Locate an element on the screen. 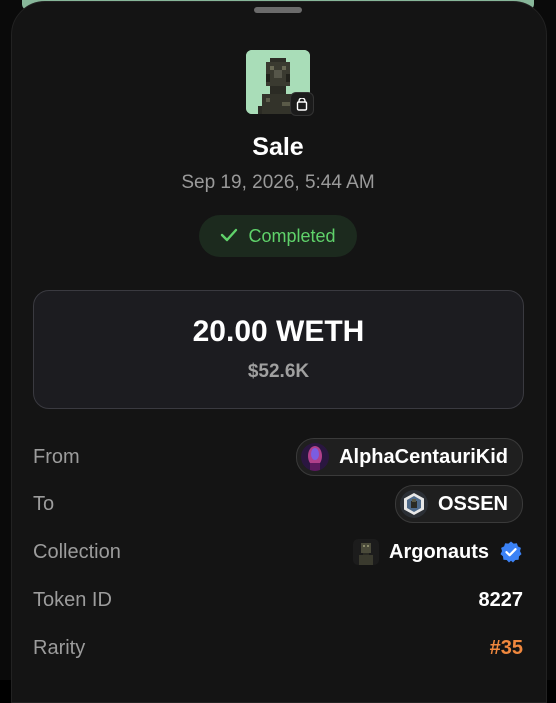 This screenshot has height=703, width=556. detail-row-to: To OSSEN is located at coordinates (278, 504).